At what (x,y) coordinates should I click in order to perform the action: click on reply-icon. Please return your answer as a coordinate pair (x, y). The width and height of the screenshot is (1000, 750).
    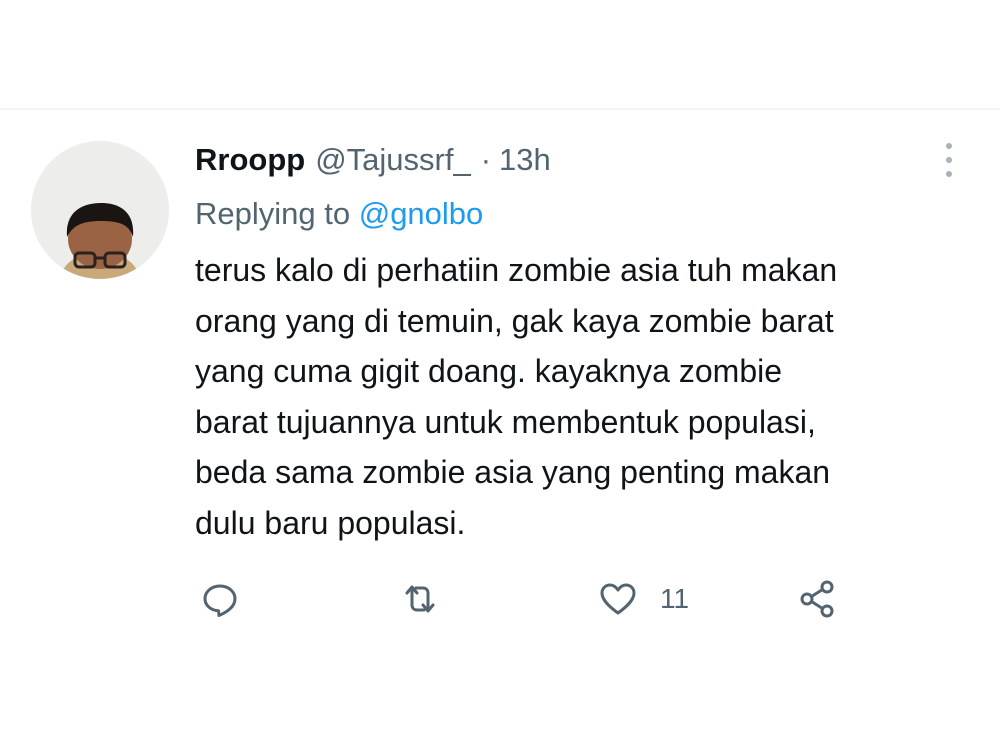
    Looking at the image, I should click on (220, 600).